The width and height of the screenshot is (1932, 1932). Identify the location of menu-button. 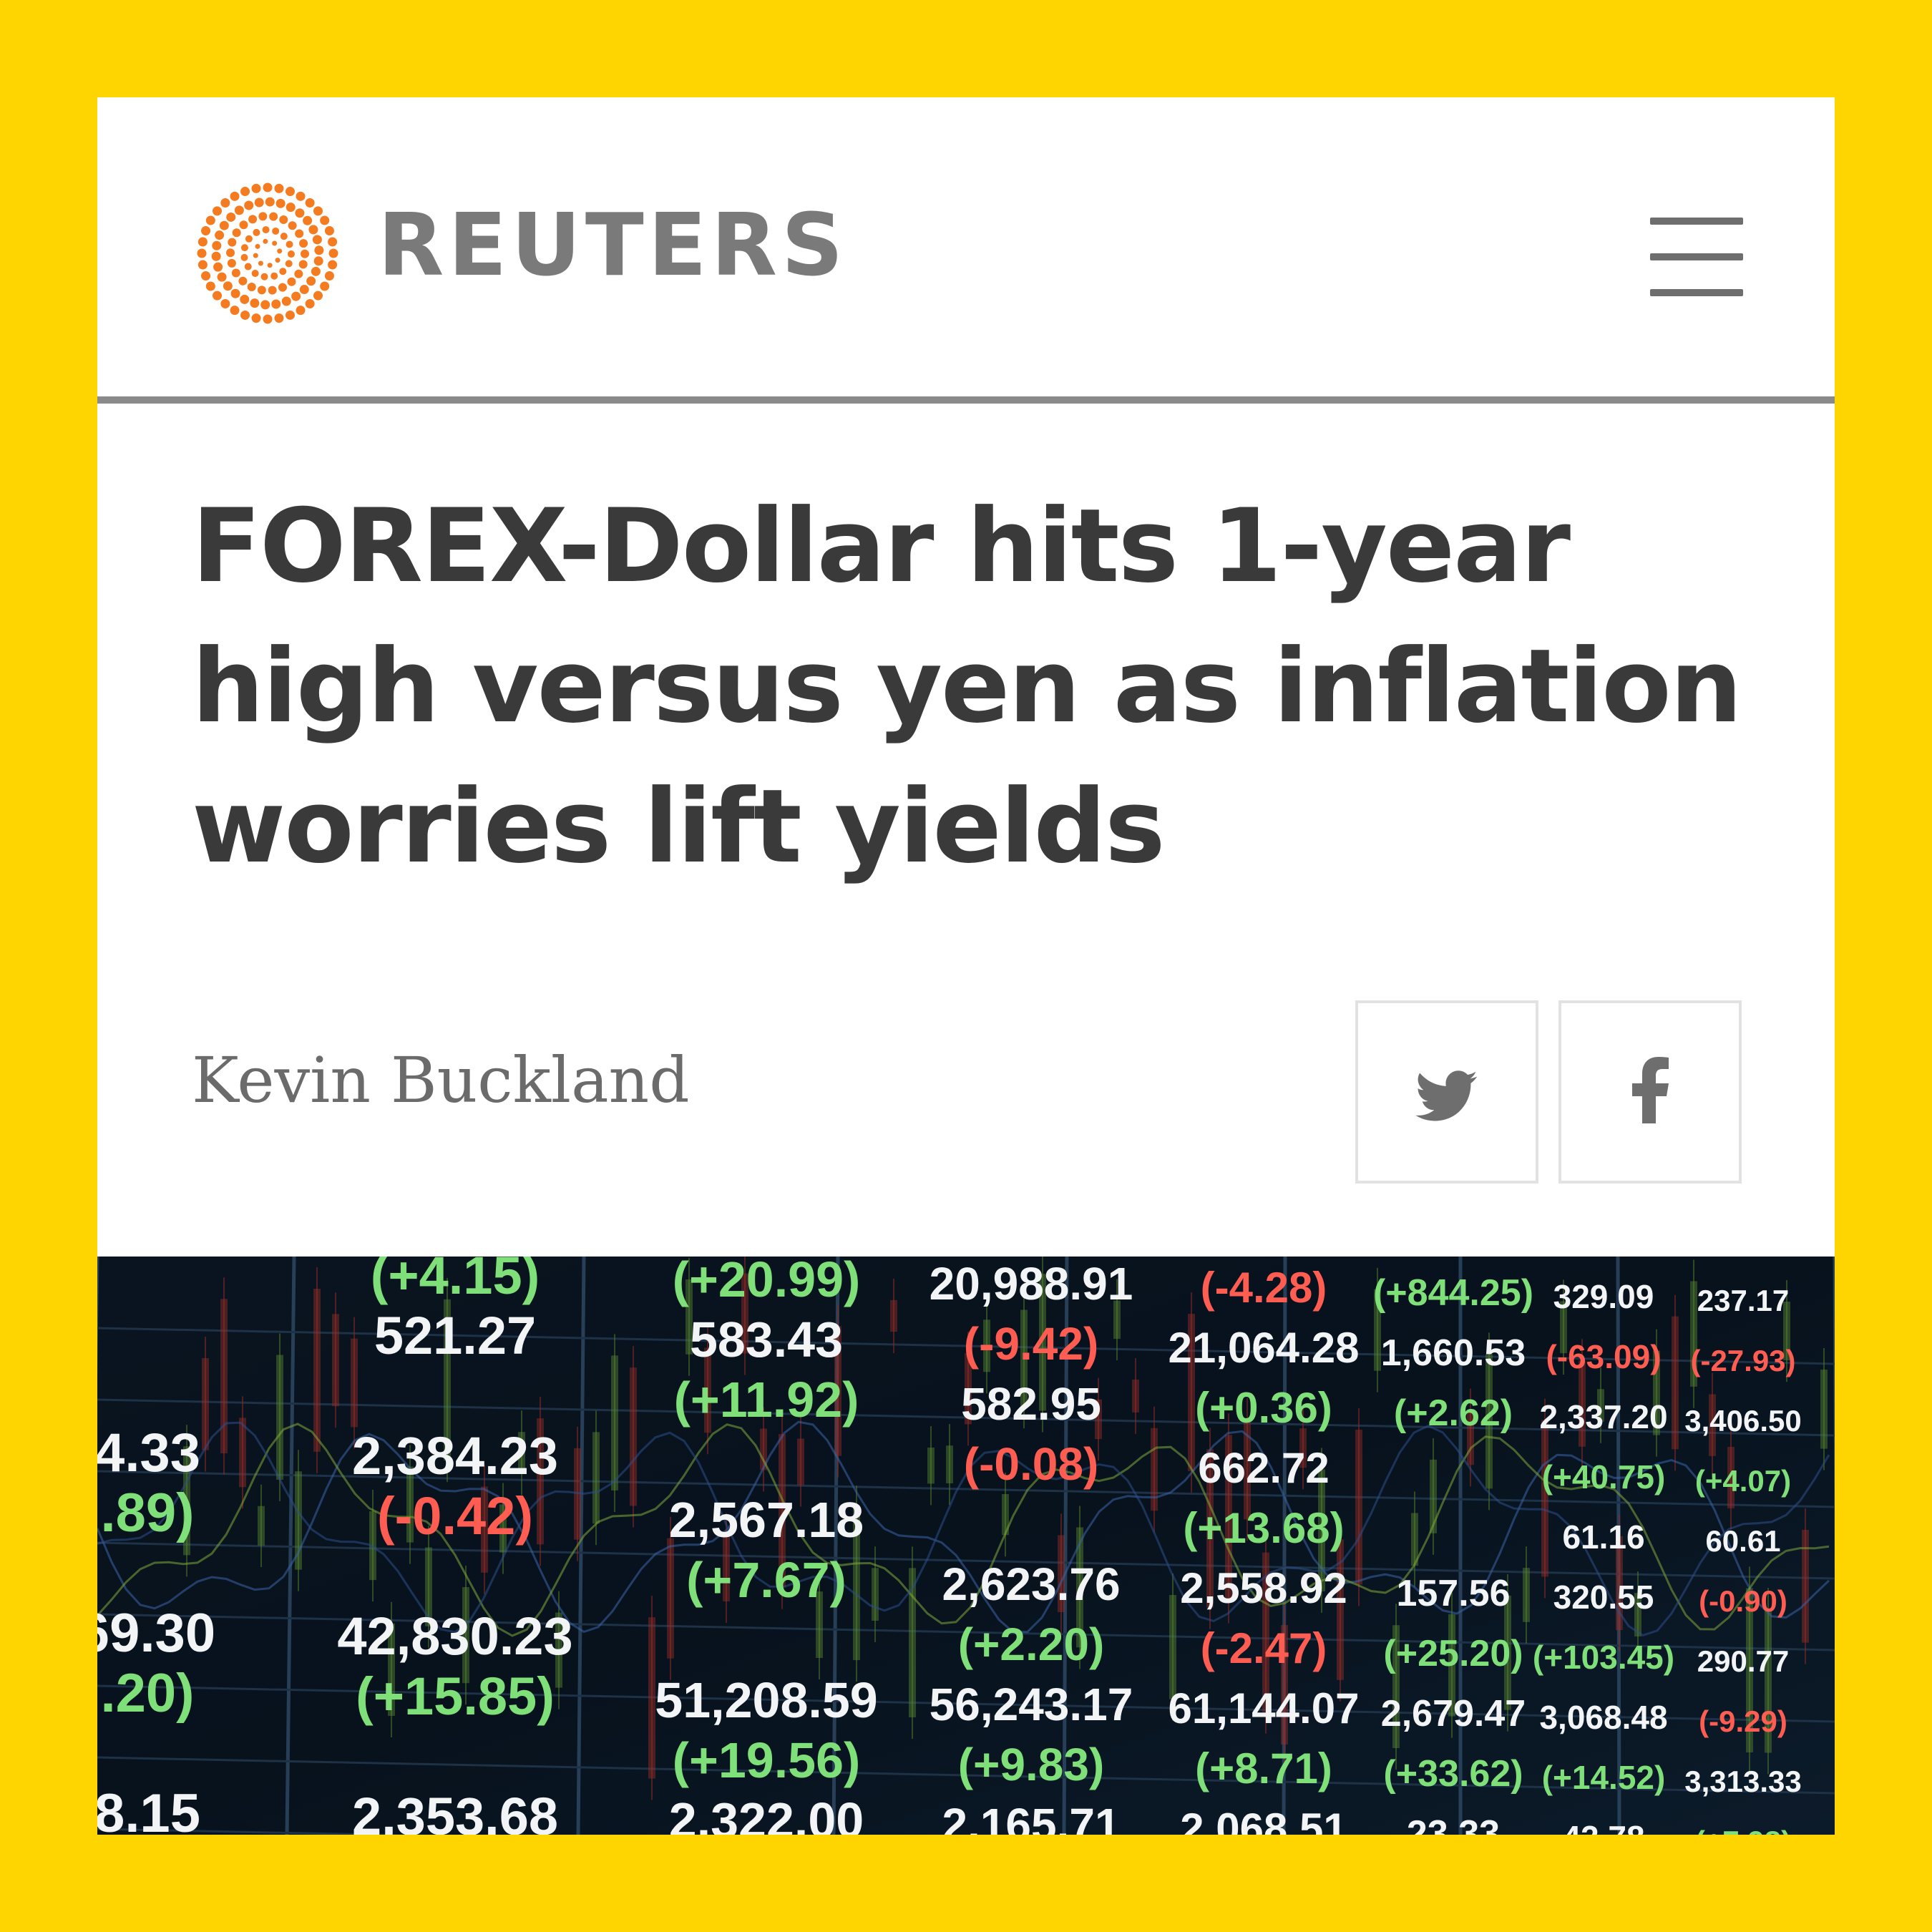
(1698, 258).